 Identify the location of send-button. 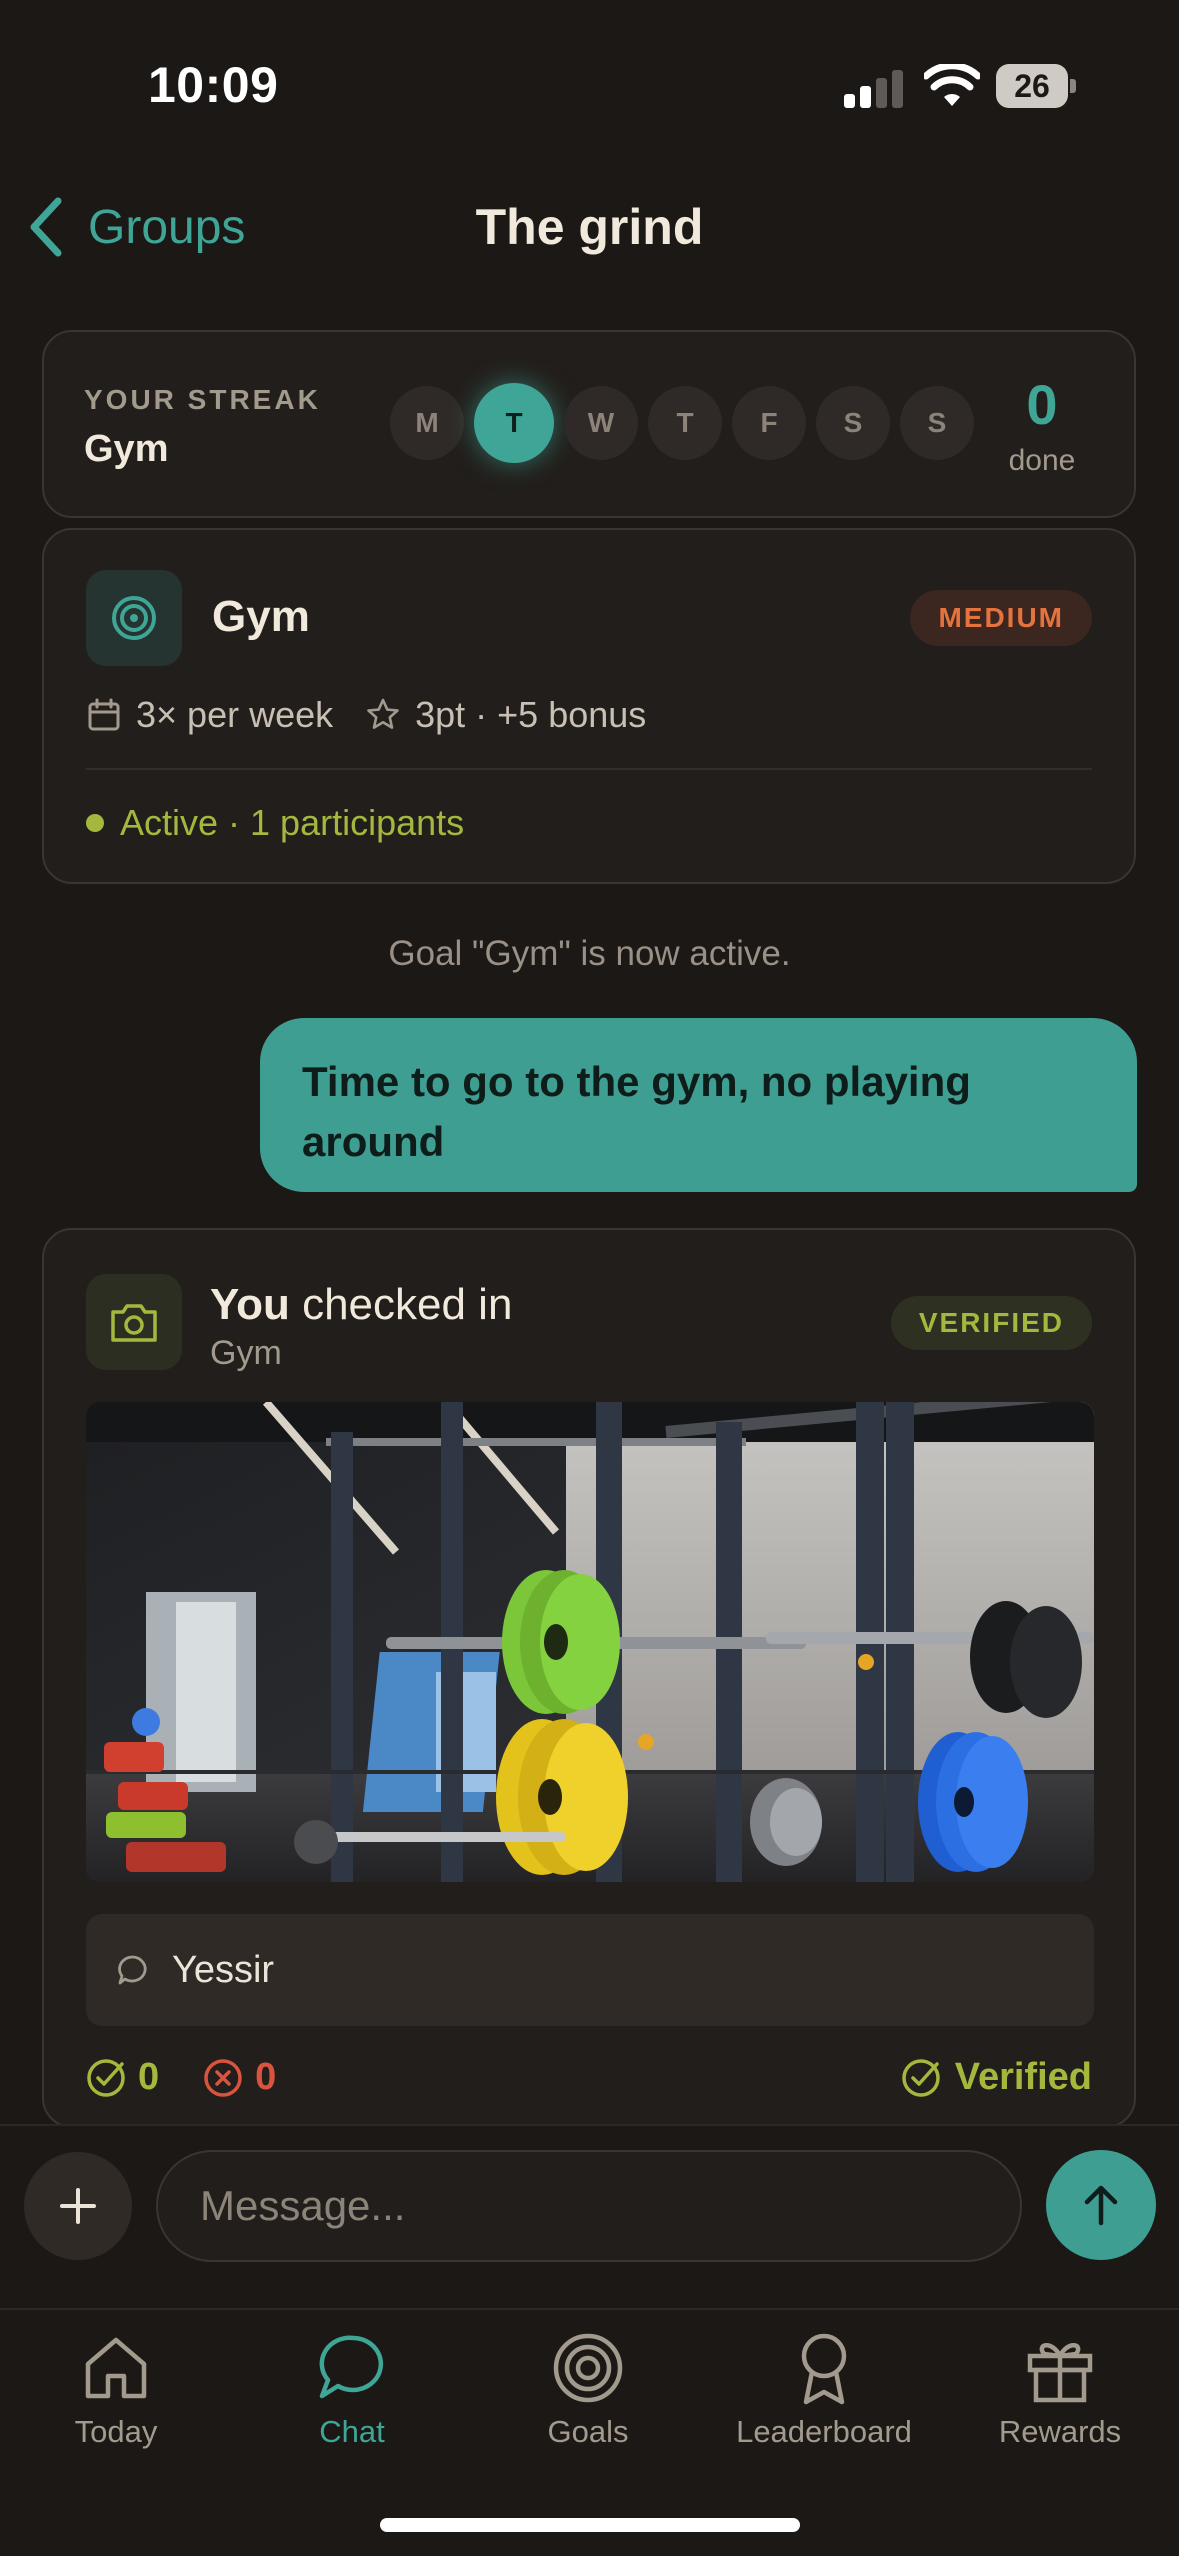
(1101, 2205).